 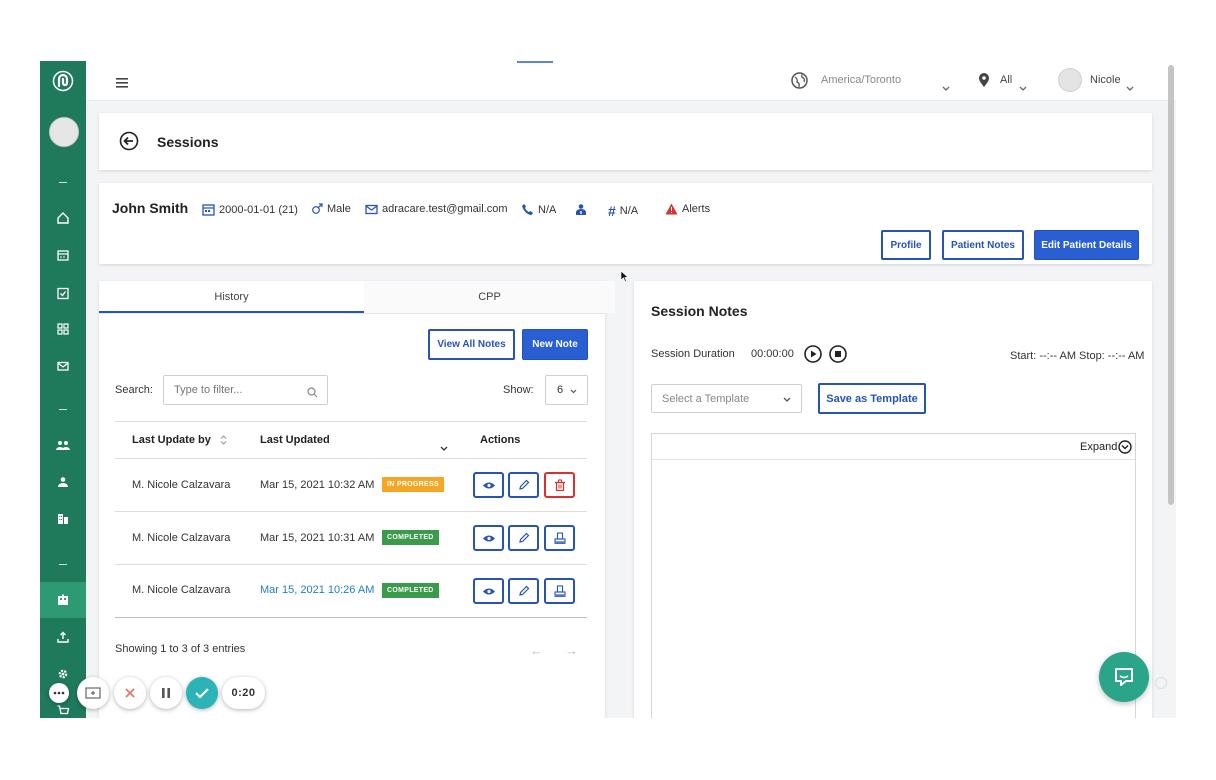 What do you see at coordinates (629, 211) in the screenshot?
I see `patient-number-text: N/A` at bounding box center [629, 211].